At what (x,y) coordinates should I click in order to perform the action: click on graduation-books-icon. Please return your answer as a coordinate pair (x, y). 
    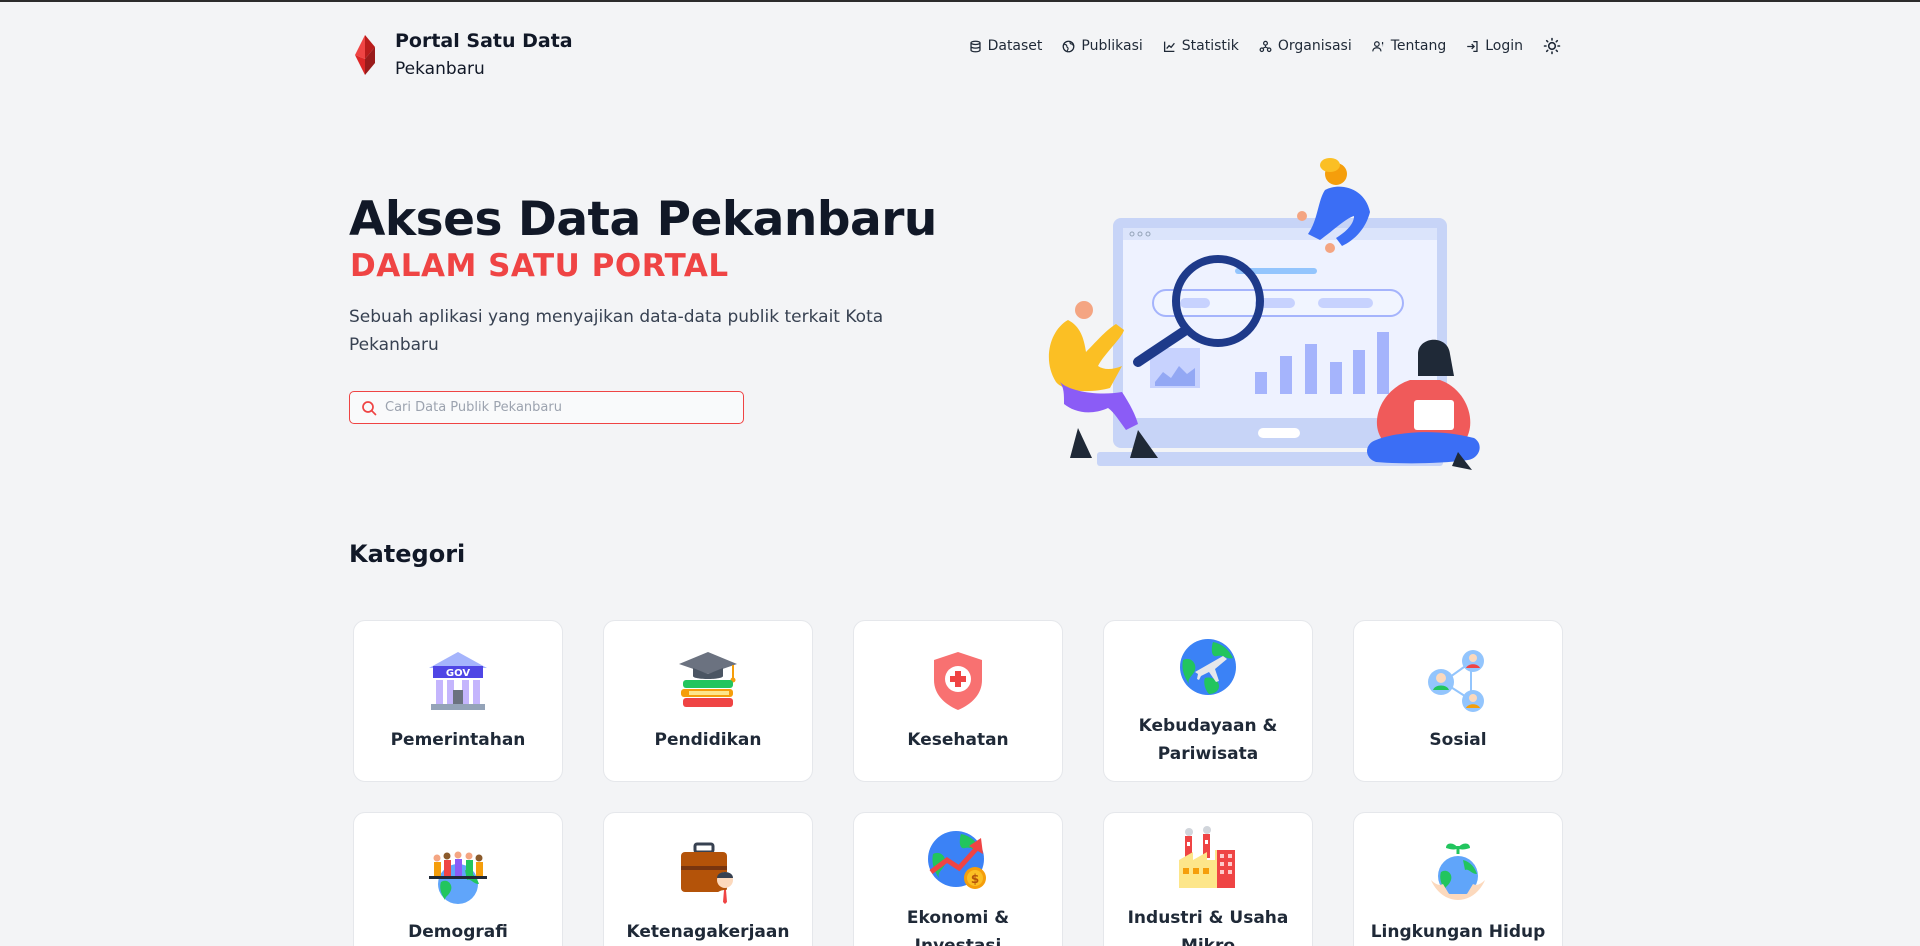
    Looking at the image, I should click on (708, 679).